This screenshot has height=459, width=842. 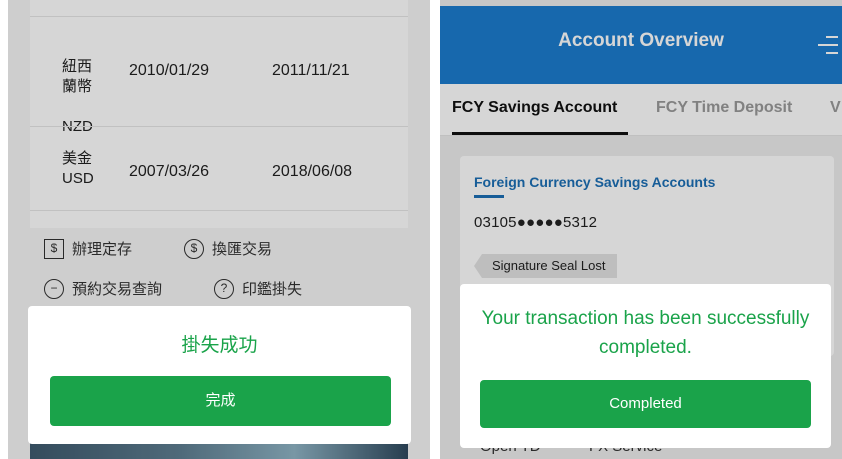 What do you see at coordinates (219, 375) in the screenshot?
I see `success-dialog: 掛失成功 完成` at bounding box center [219, 375].